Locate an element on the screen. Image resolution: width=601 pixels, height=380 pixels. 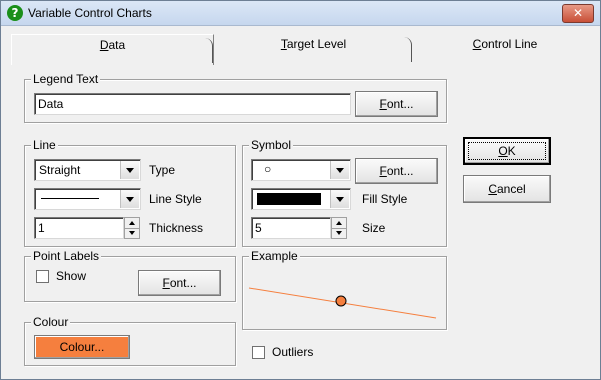
outliers-label: Outliers is located at coordinates (293, 352).